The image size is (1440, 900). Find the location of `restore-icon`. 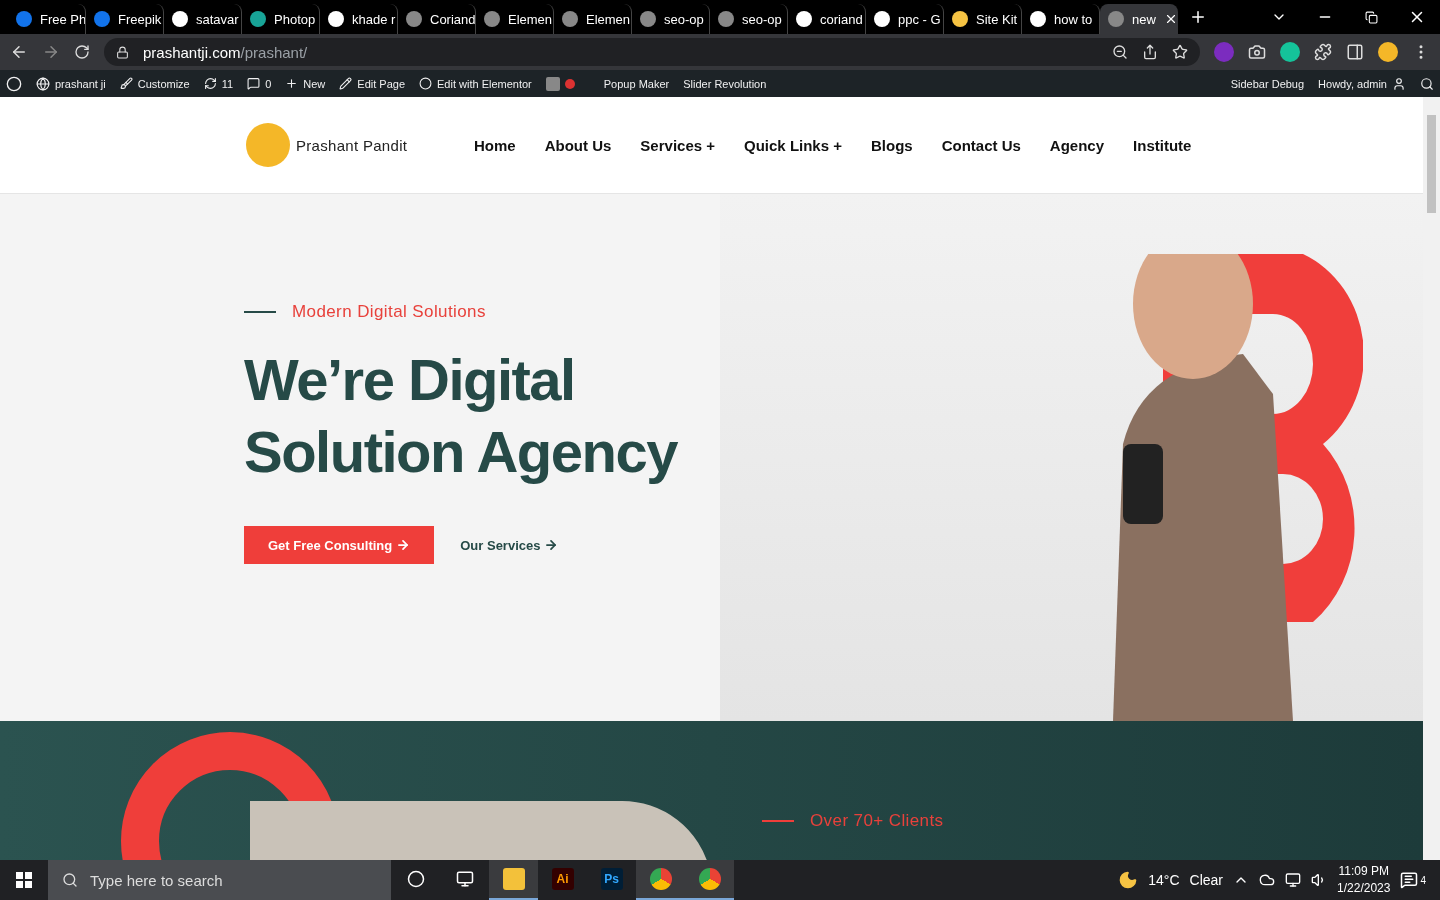

restore-icon is located at coordinates (1371, 17).